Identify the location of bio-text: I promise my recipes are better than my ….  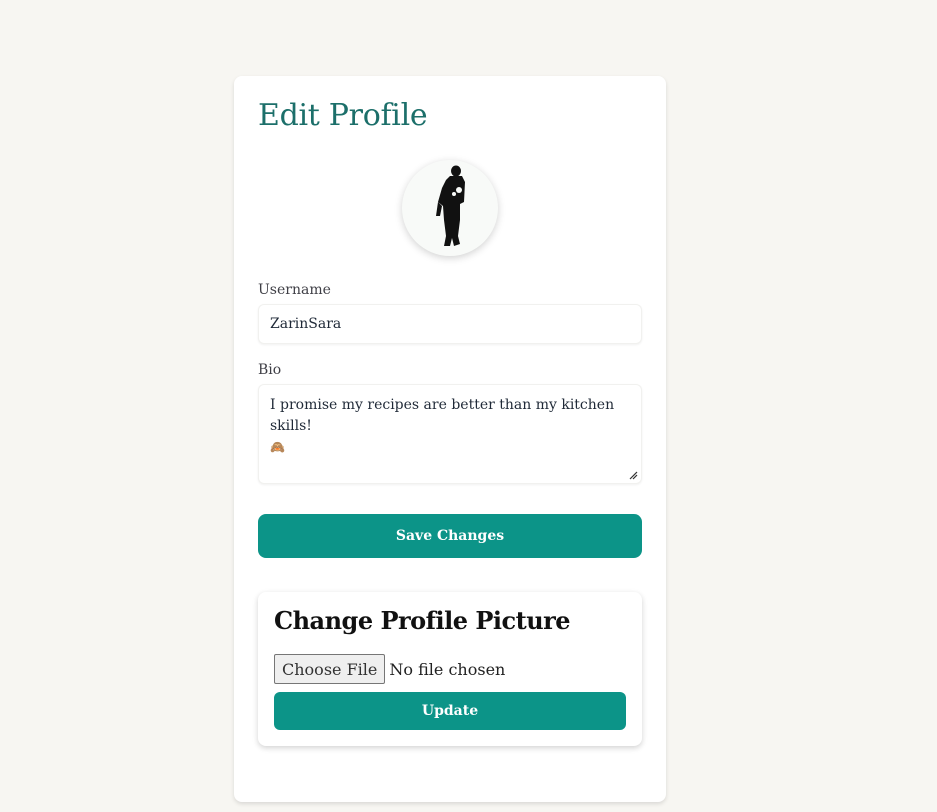
(442, 415).